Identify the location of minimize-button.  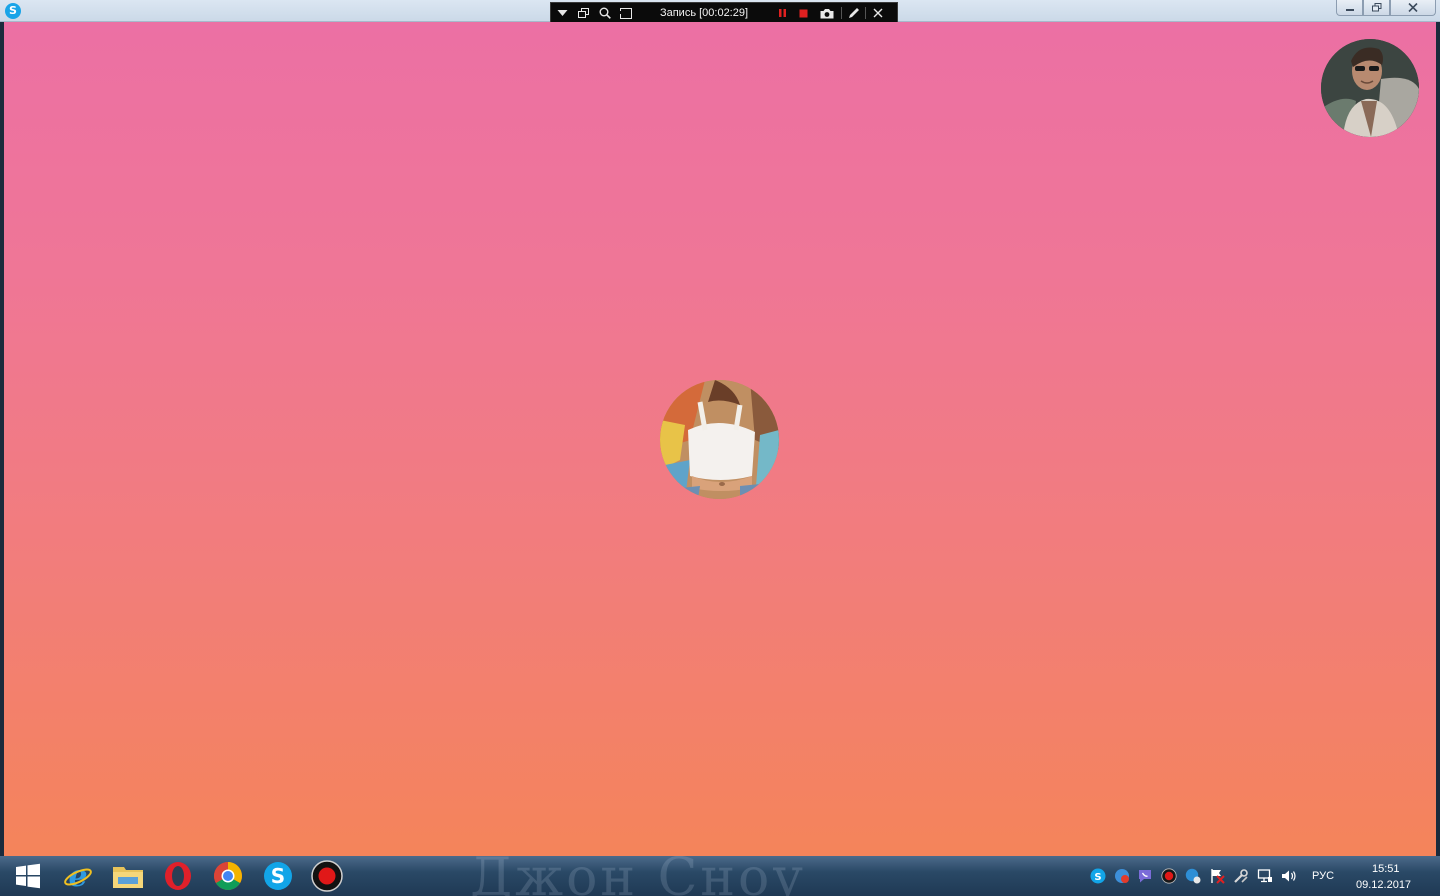
(1349, 8).